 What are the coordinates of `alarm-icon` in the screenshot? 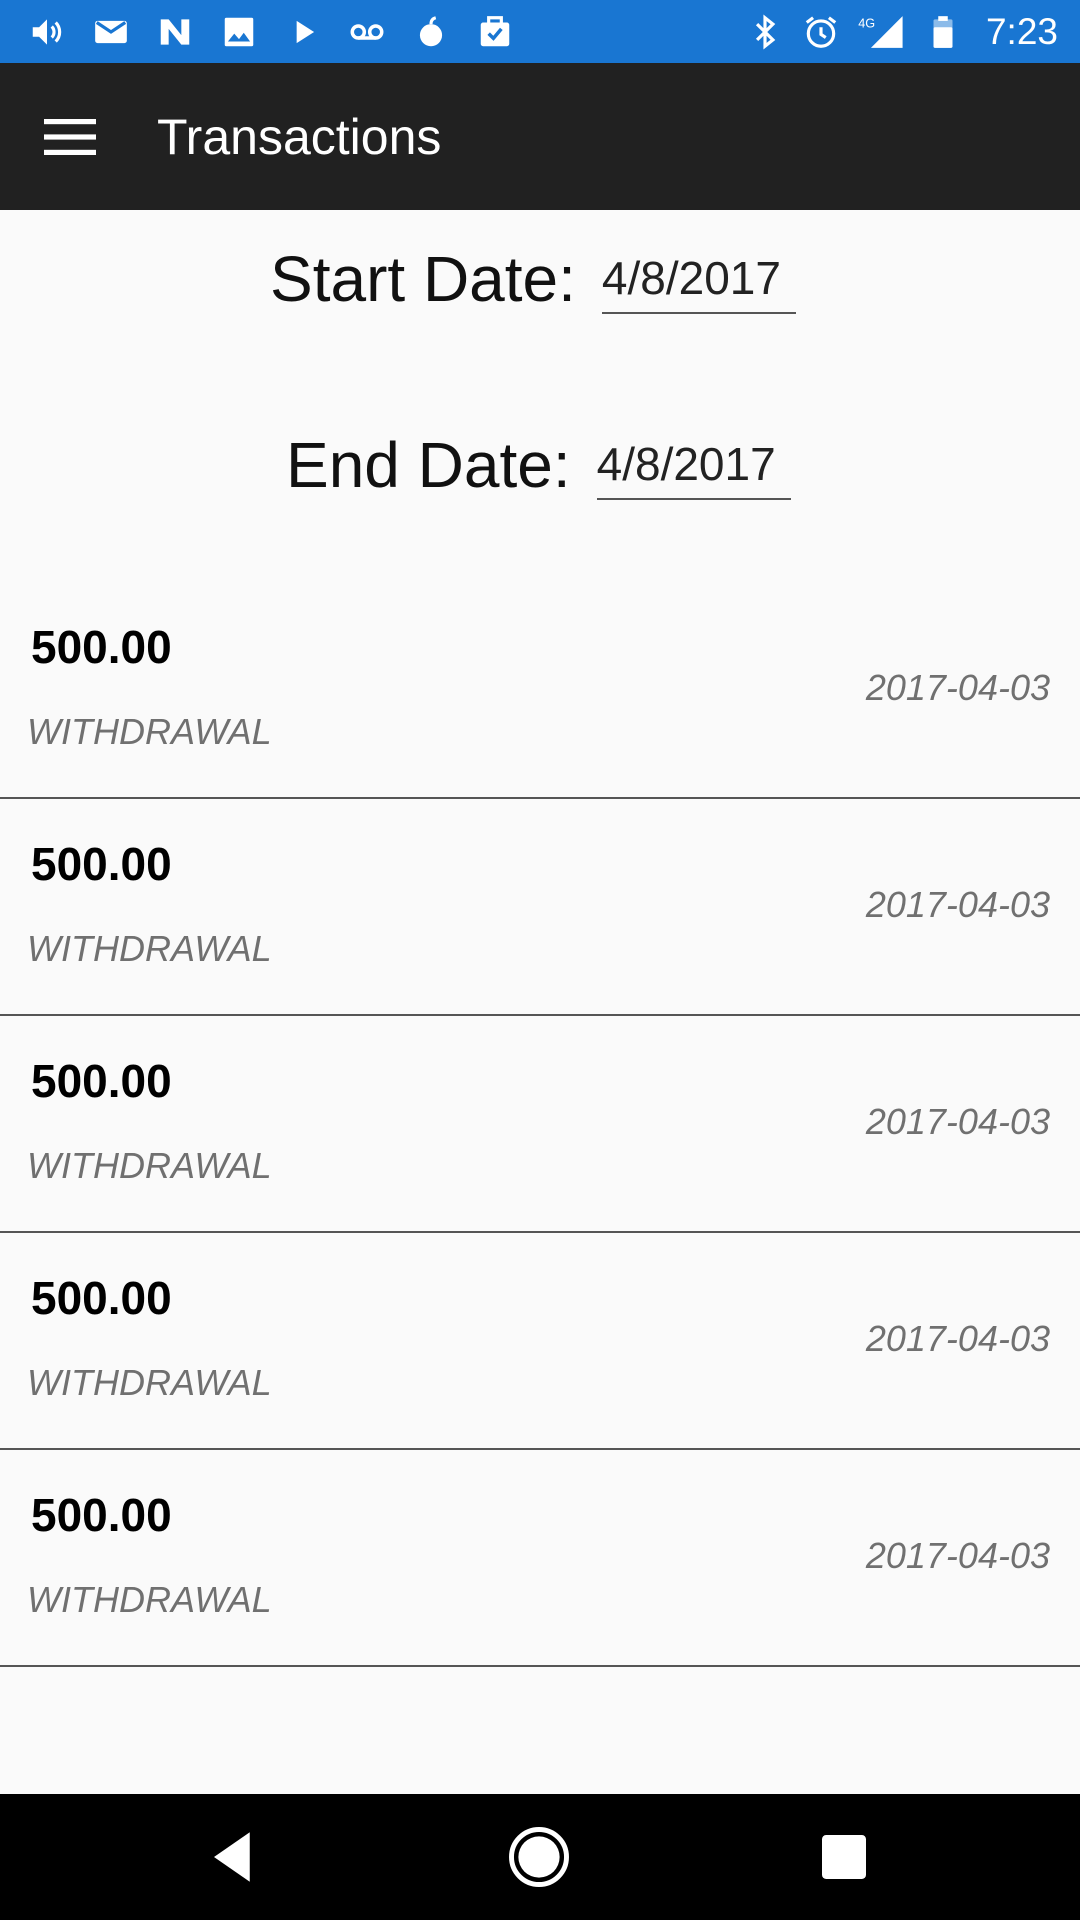 It's located at (821, 32).